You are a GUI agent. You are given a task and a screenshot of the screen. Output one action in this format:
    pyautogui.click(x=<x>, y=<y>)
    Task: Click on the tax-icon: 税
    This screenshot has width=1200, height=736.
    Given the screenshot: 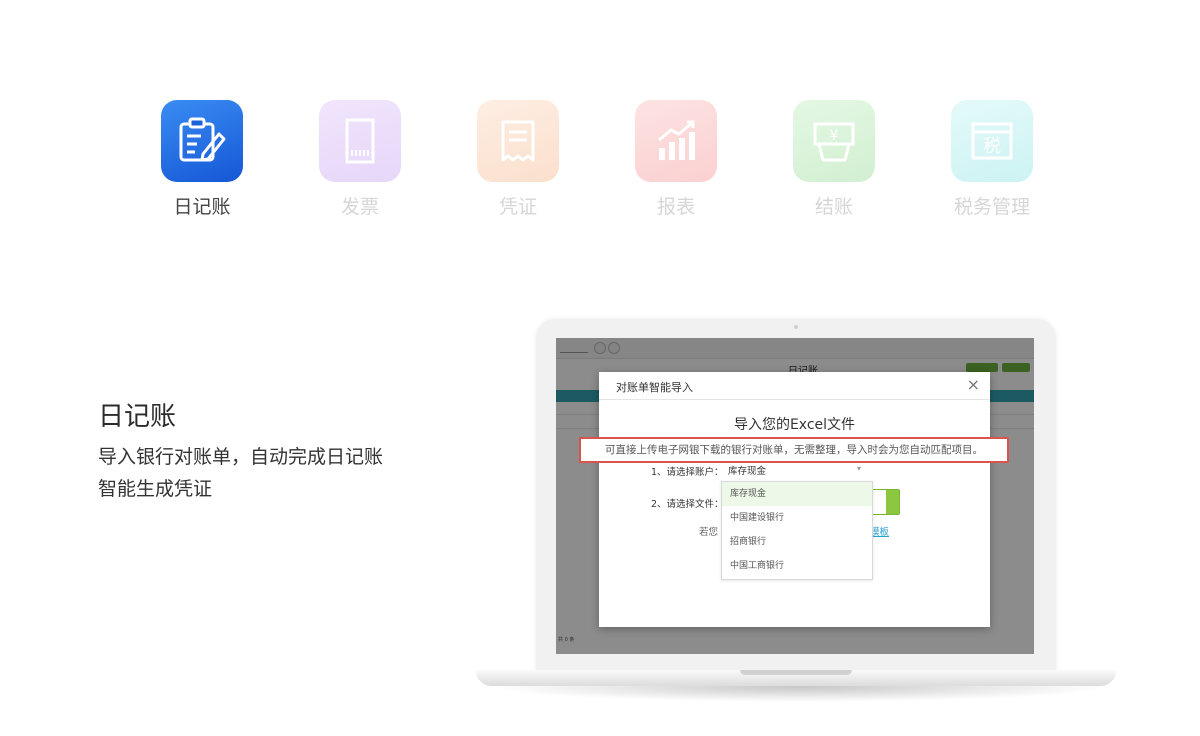 What is the action you would take?
    pyautogui.click(x=992, y=141)
    